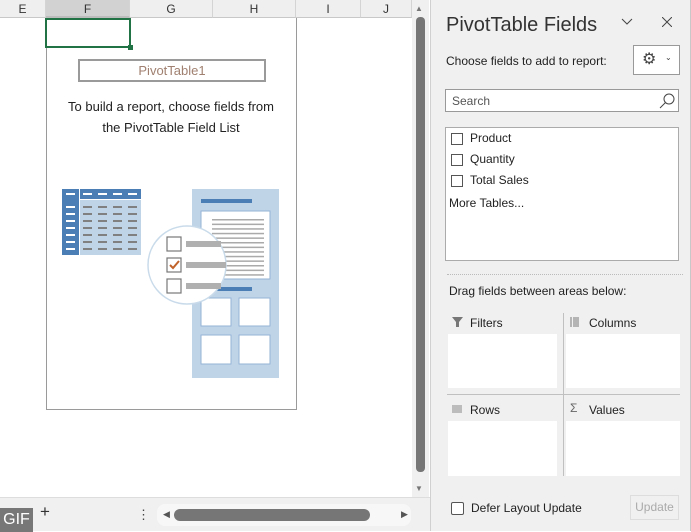  I want to click on rows-area, so click(502, 448).